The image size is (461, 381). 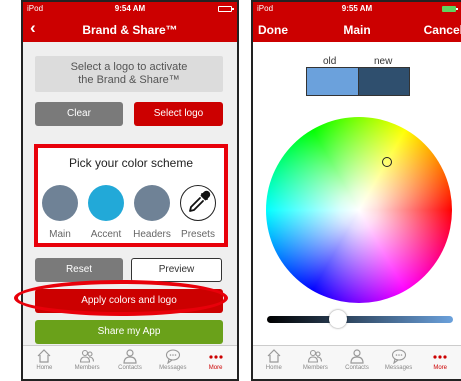 I want to click on brightness-slider-knob, so click(x=338, y=319).